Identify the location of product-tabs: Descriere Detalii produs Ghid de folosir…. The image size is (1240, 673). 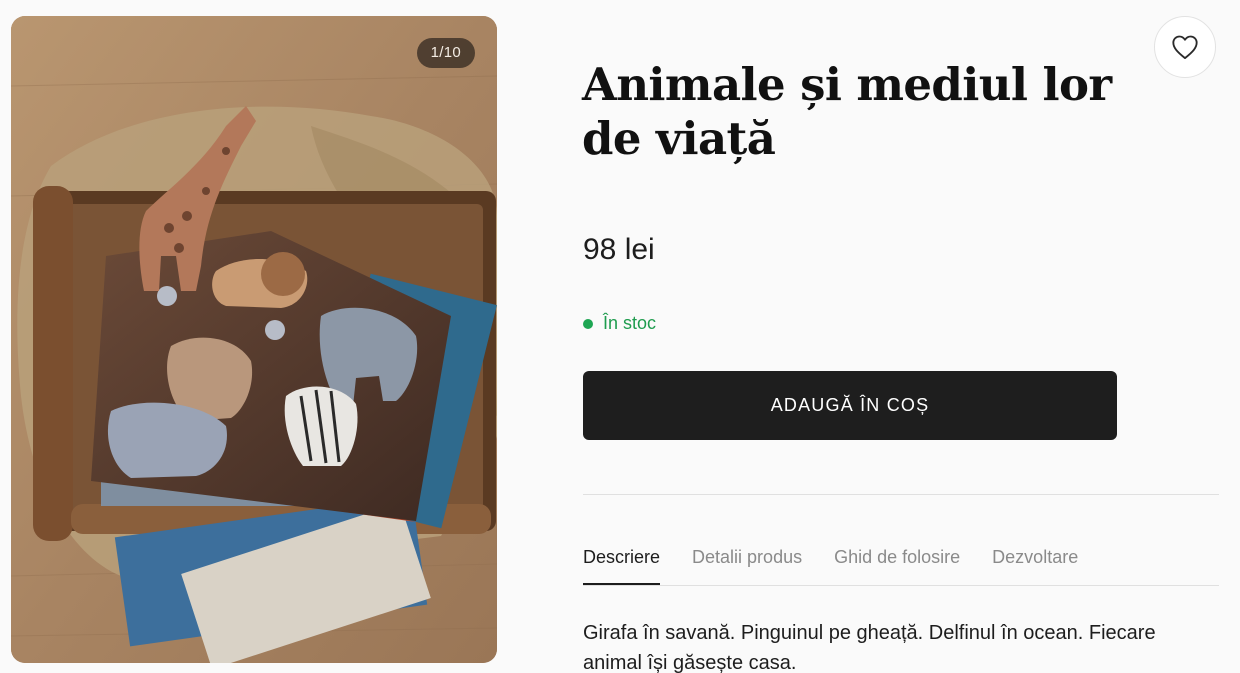
(901, 562).